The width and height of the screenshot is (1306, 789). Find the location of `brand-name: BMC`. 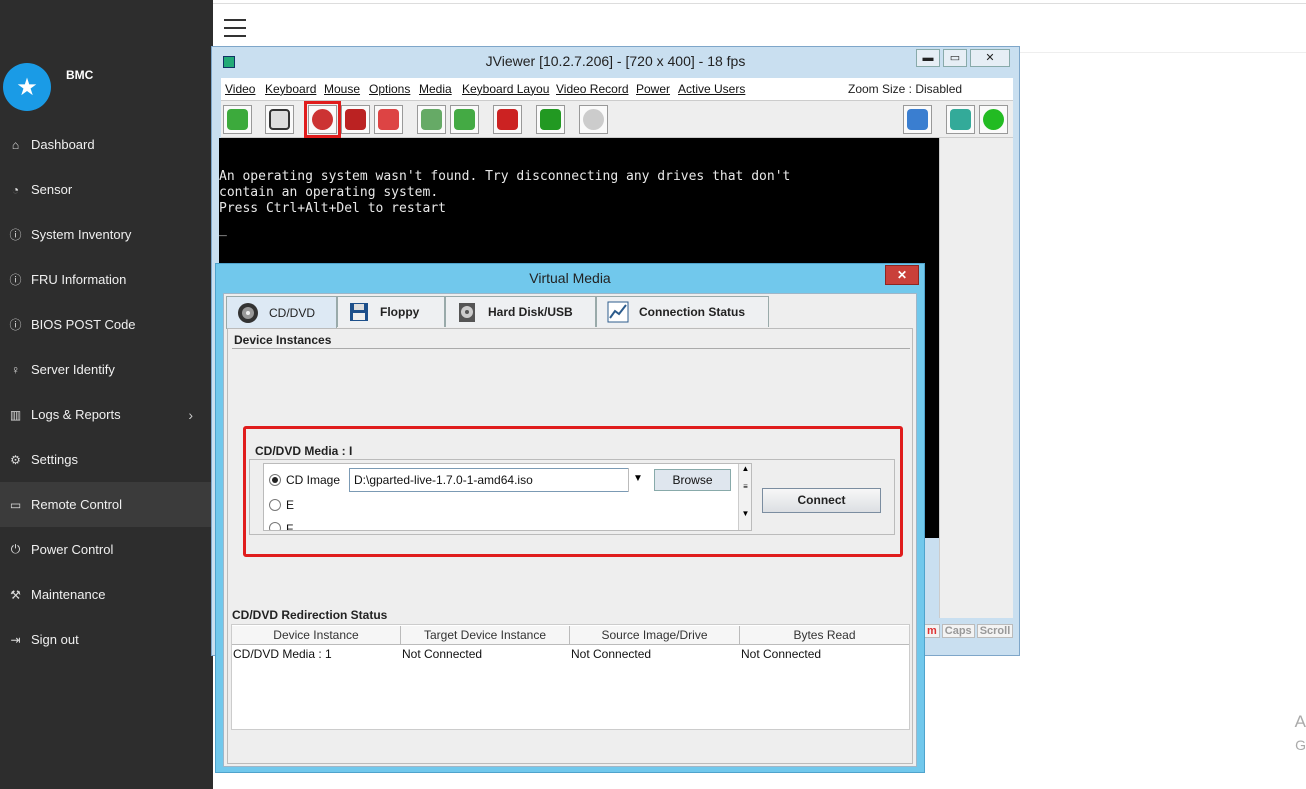

brand-name: BMC is located at coordinates (80, 75).